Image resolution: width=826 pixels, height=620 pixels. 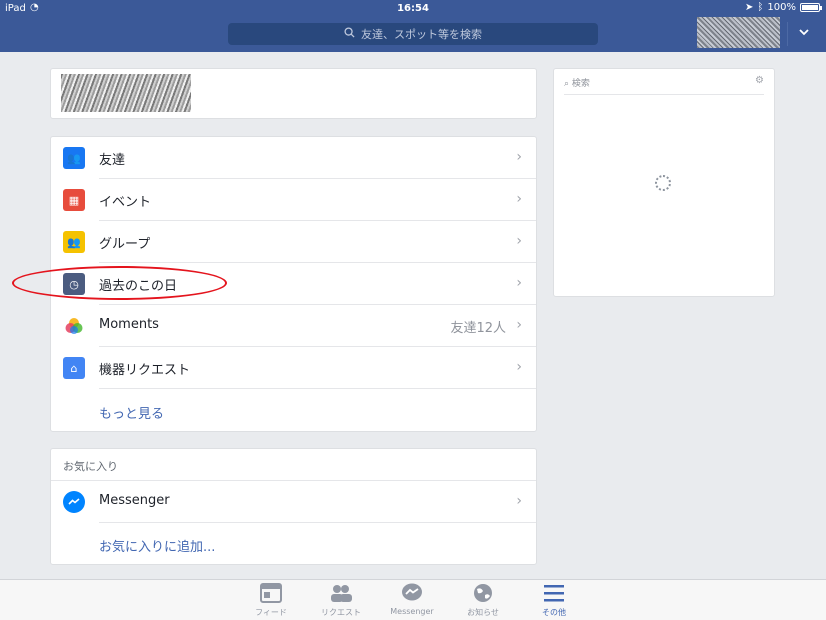 I want to click on search-input: 友達、スポット等を検索, so click(x=413, y=34).